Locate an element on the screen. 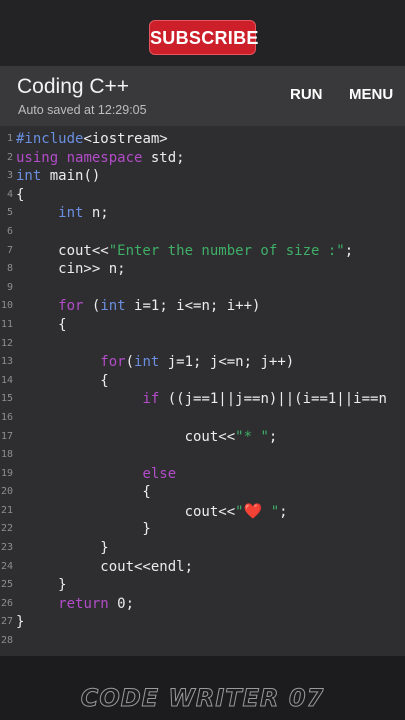 Image resolution: width=405 pixels, height=720 pixels. line-number: 9 is located at coordinates (9, 287).